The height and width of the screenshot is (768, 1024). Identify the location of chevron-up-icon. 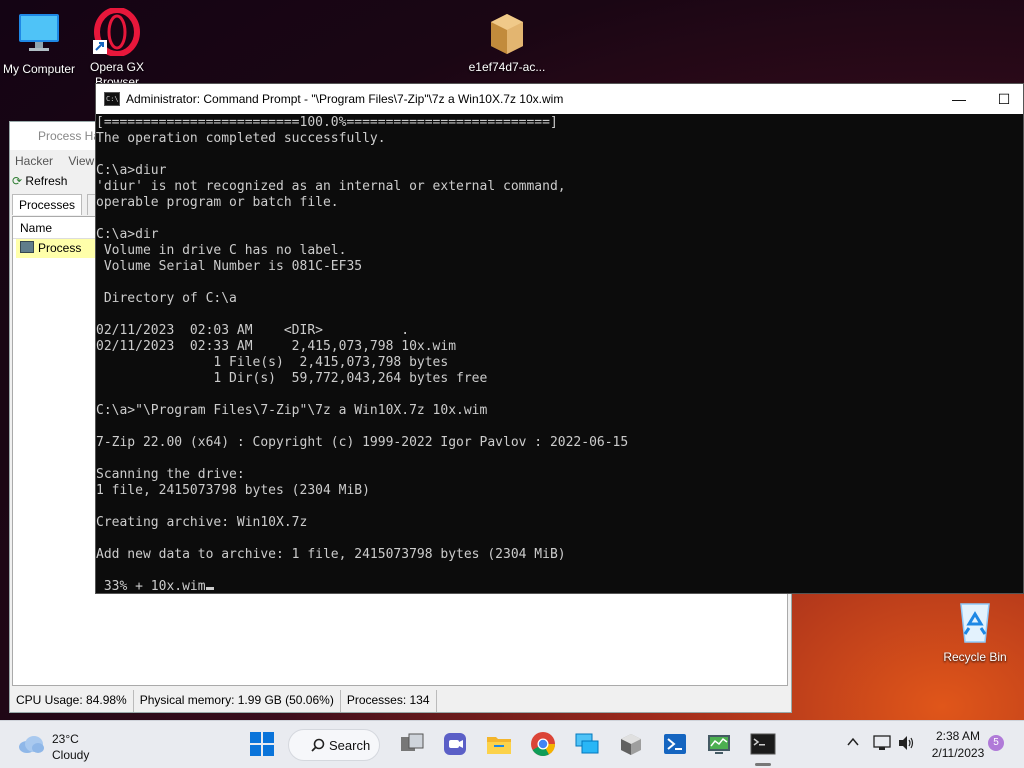
(853, 744).